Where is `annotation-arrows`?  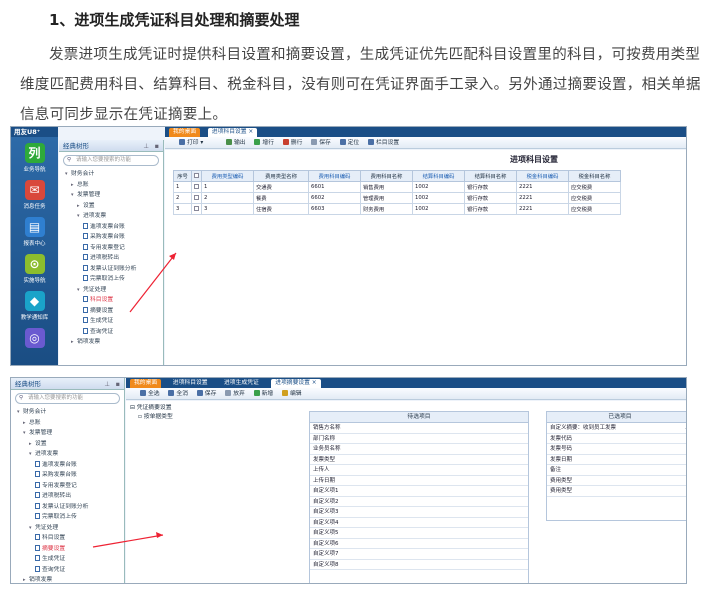 annotation-arrows is located at coordinates (134, 400).